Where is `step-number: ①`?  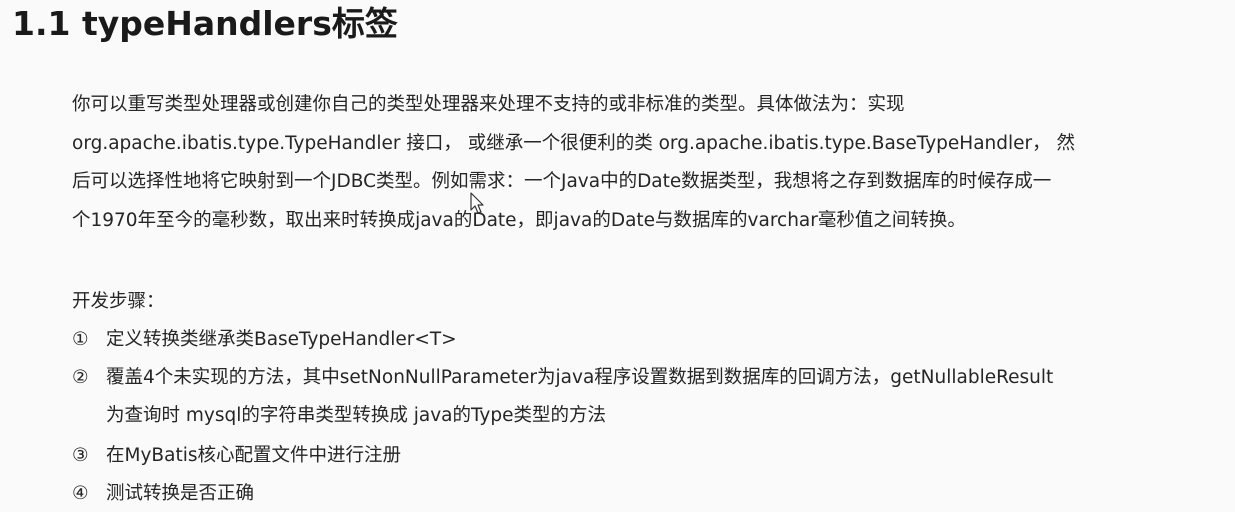 step-number: ① is located at coordinates (80, 339).